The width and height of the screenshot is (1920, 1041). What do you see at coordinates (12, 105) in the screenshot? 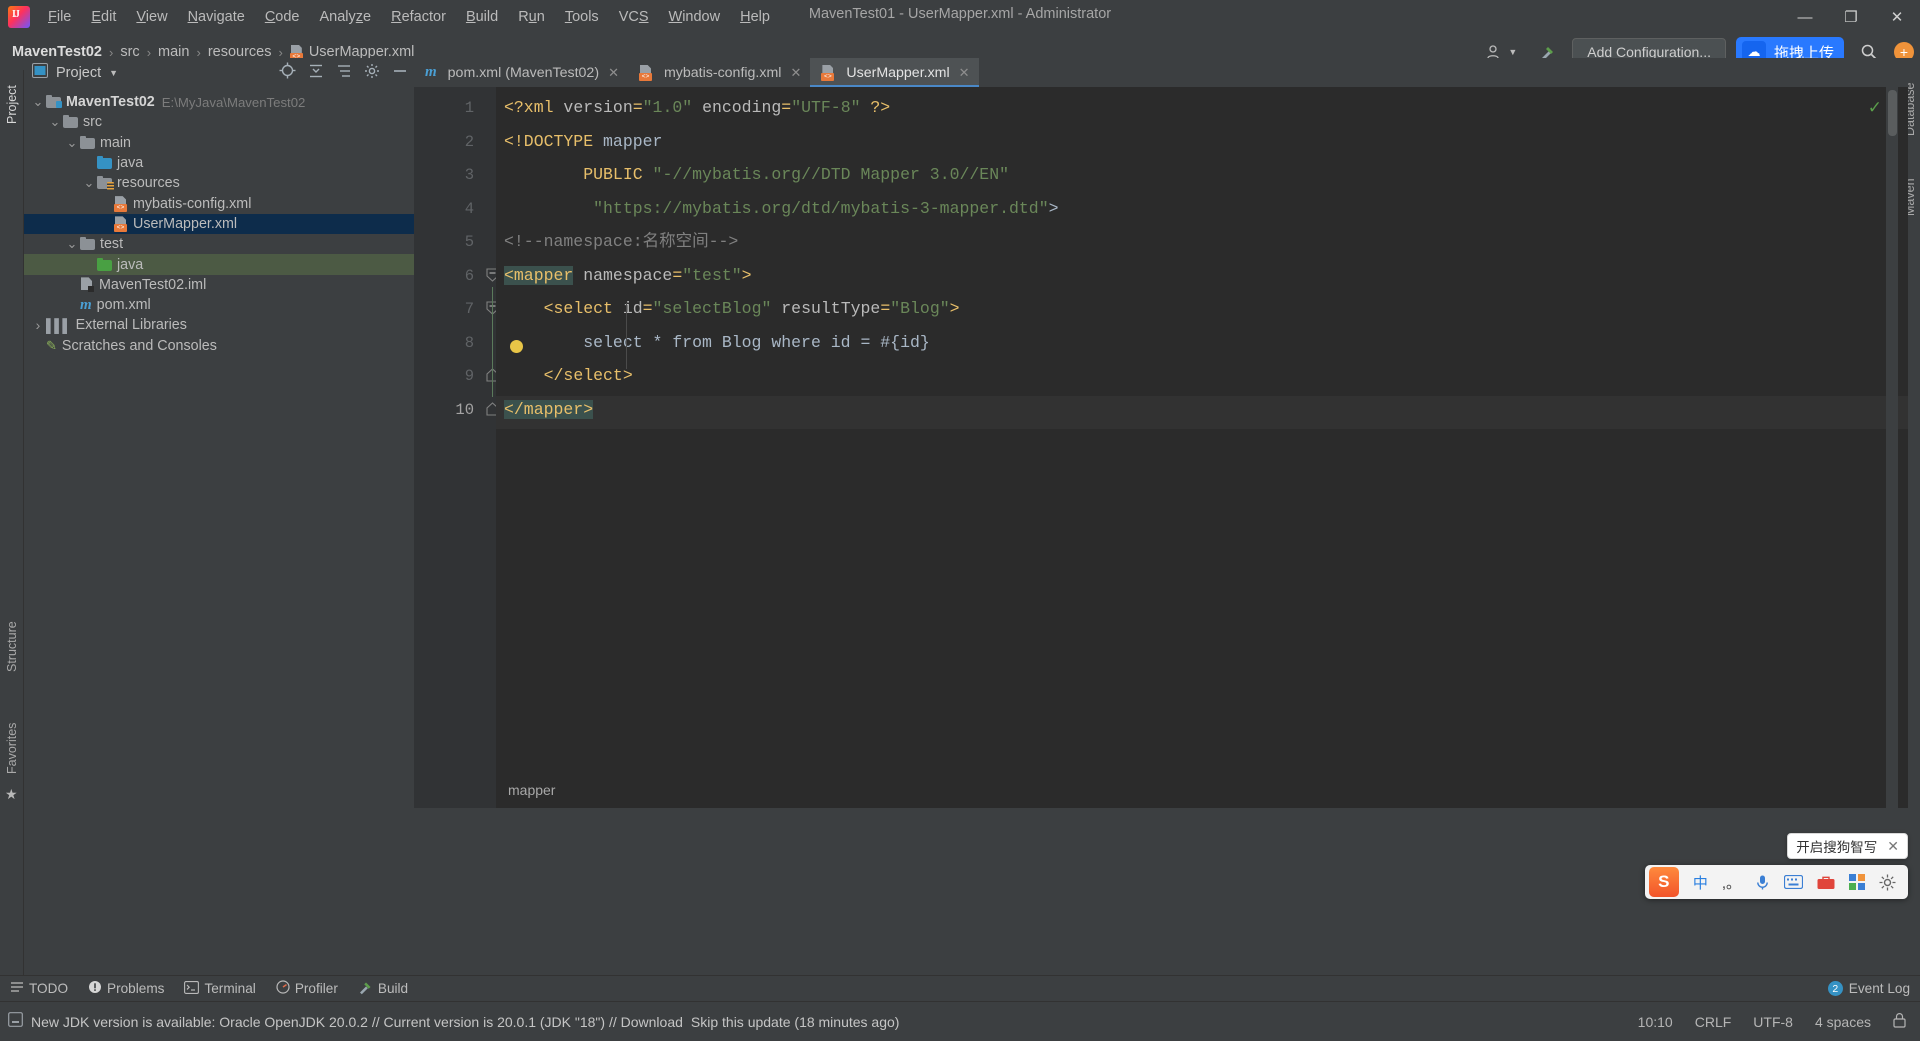
I see `tool-tab-project: Project` at bounding box center [12, 105].